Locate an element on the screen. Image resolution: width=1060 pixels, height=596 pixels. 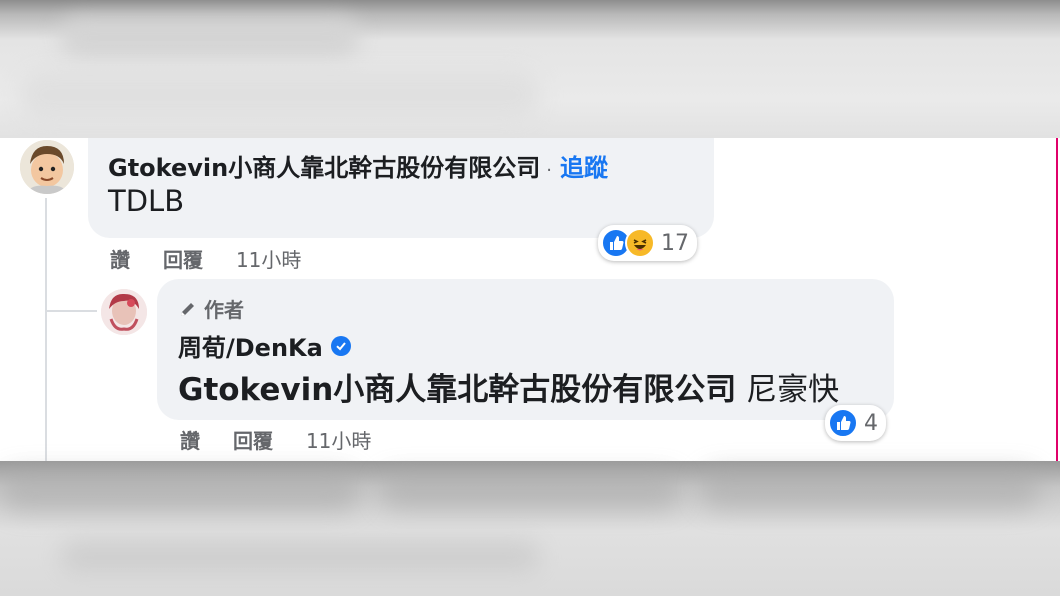
author-badge-label: 作者 is located at coordinates (224, 310).